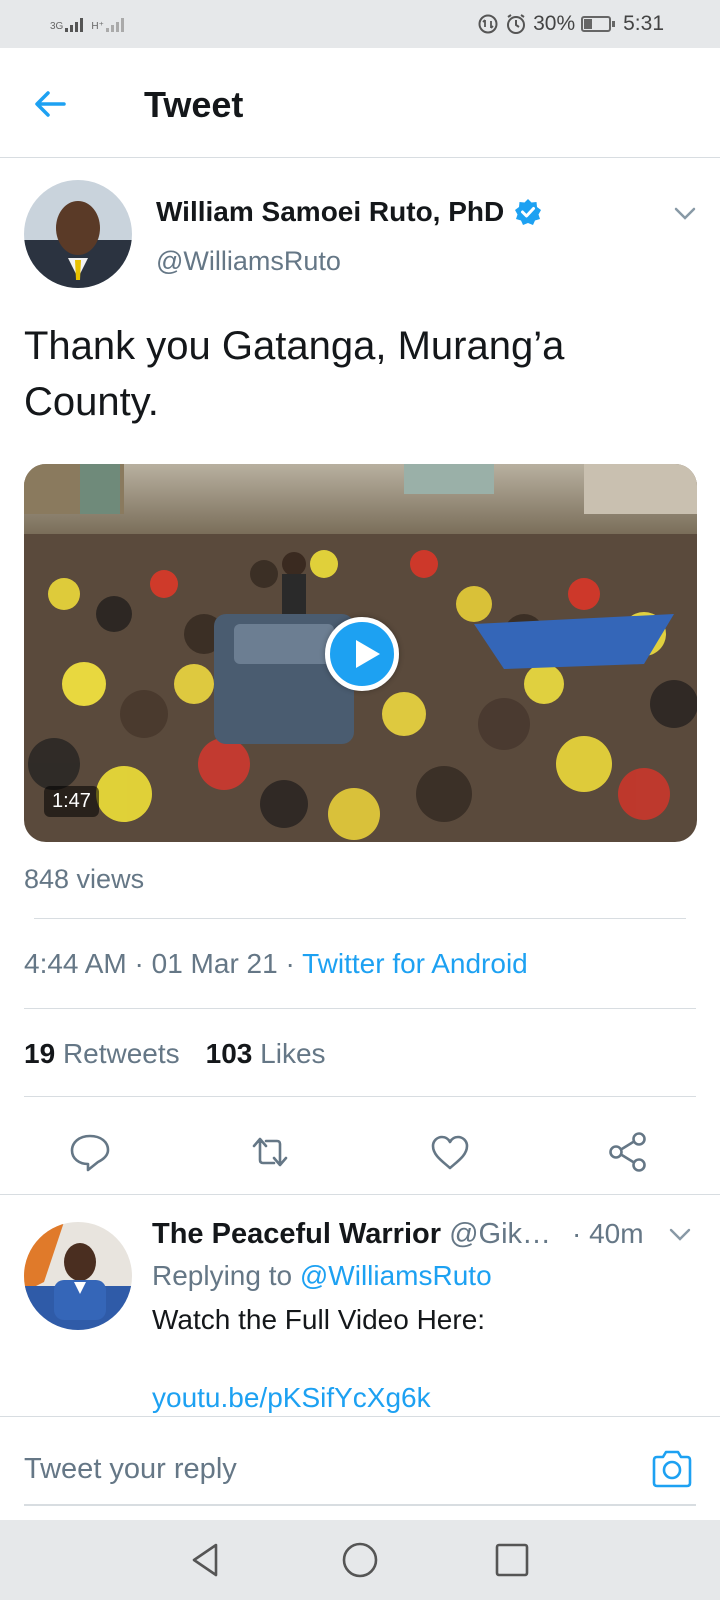  What do you see at coordinates (450, 1152) in the screenshot?
I see `like-icon` at bounding box center [450, 1152].